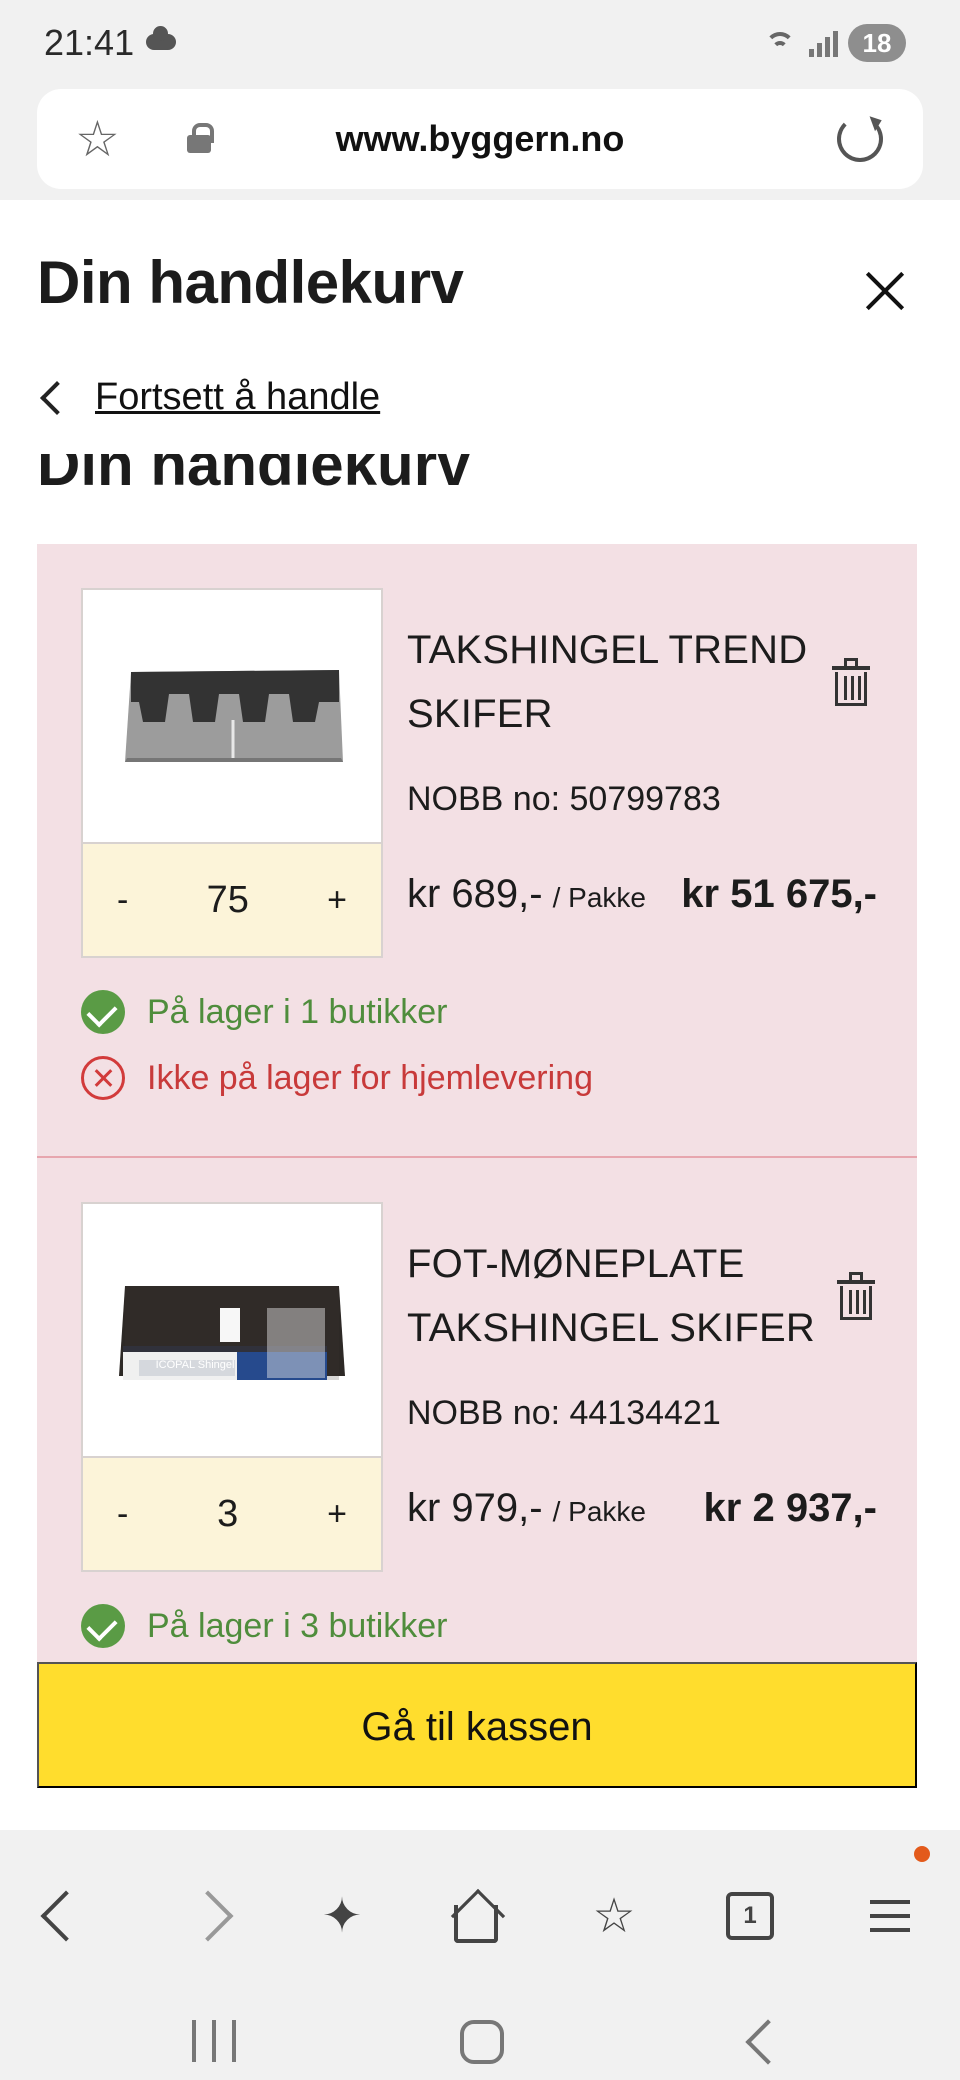  I want to click on scrolled-heading: Din handlekurv, so click(437, 474).